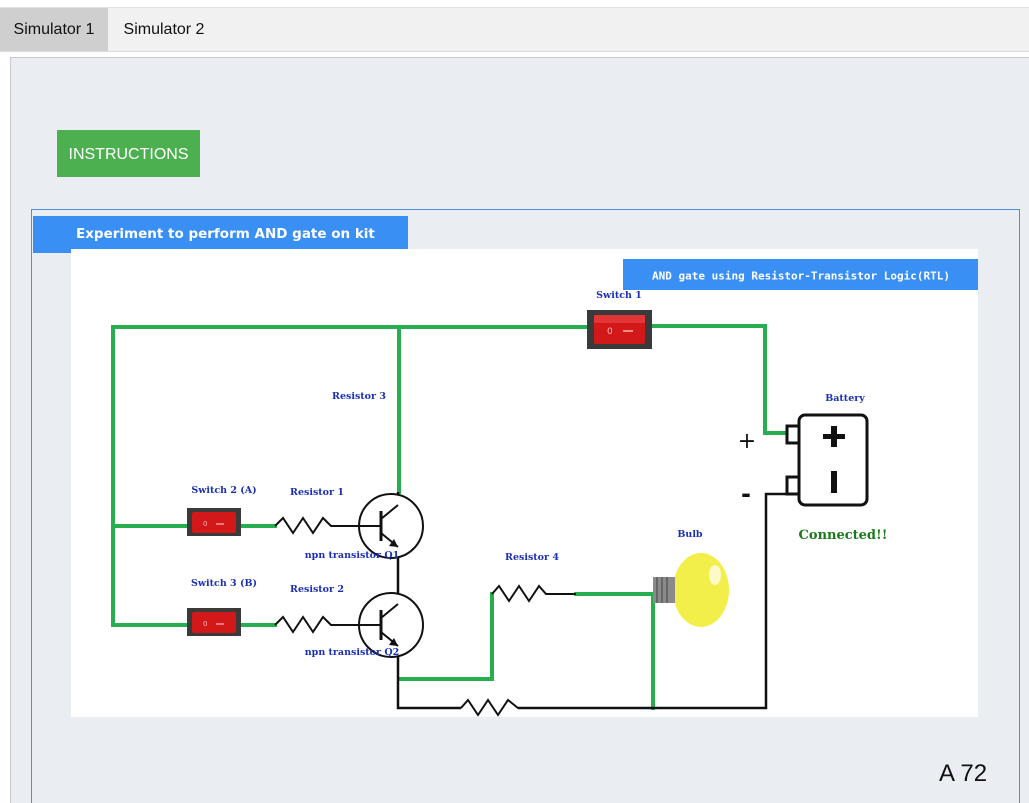 Image resolution: width=1029 pixels, height=803 pixels. Describe the element at coordinates (315, 525) in the screenshot. I see `resistor-1-symbol` at that location.